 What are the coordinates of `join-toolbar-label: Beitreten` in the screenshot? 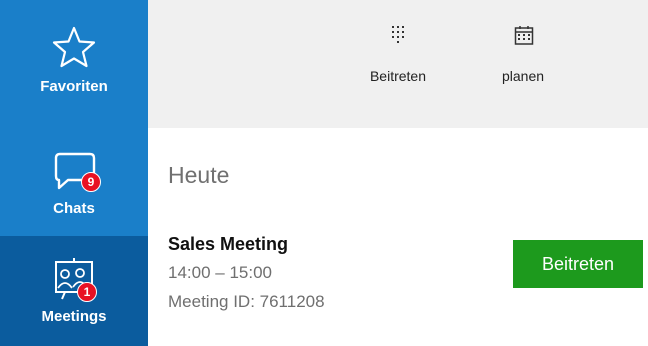 It's located at (398, 76).